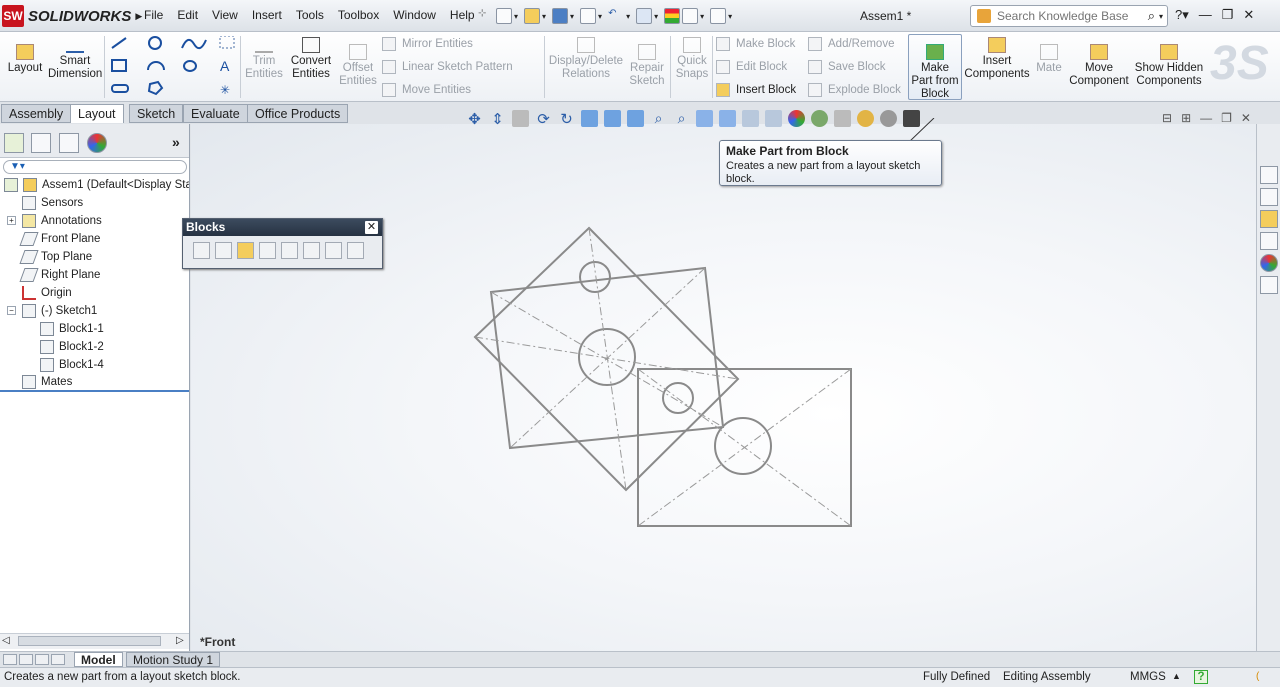 Image resolution: width=1280 pixels, height=687 pixels. What do you see at coordinates (1201, 677) in the screenshot?
I see `help-icon: ?` at bounding box center [1201, 677].